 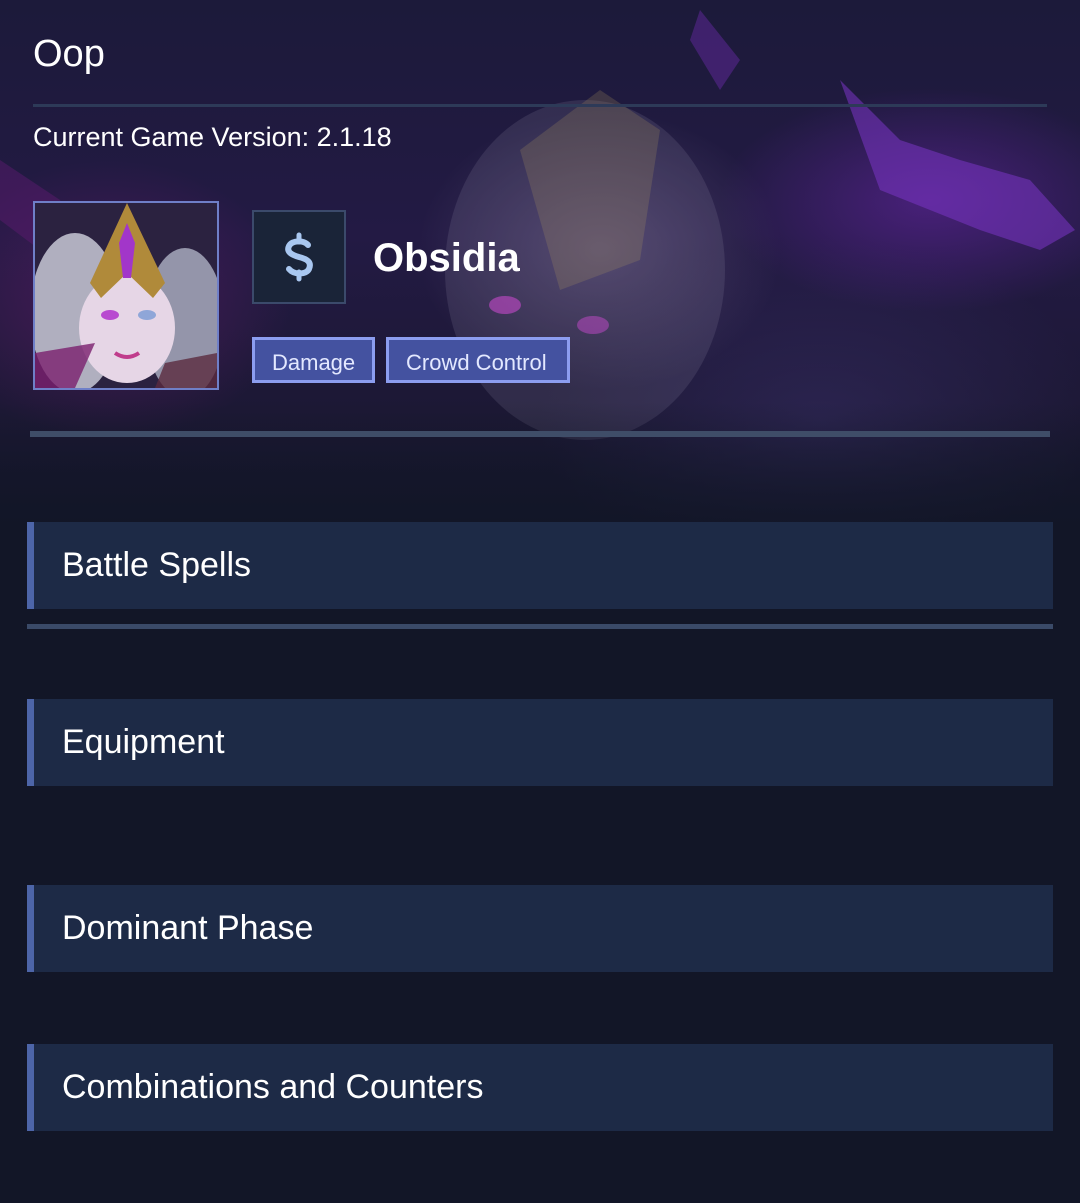 I want to click on hero-fade, so click(x=540, y=462).